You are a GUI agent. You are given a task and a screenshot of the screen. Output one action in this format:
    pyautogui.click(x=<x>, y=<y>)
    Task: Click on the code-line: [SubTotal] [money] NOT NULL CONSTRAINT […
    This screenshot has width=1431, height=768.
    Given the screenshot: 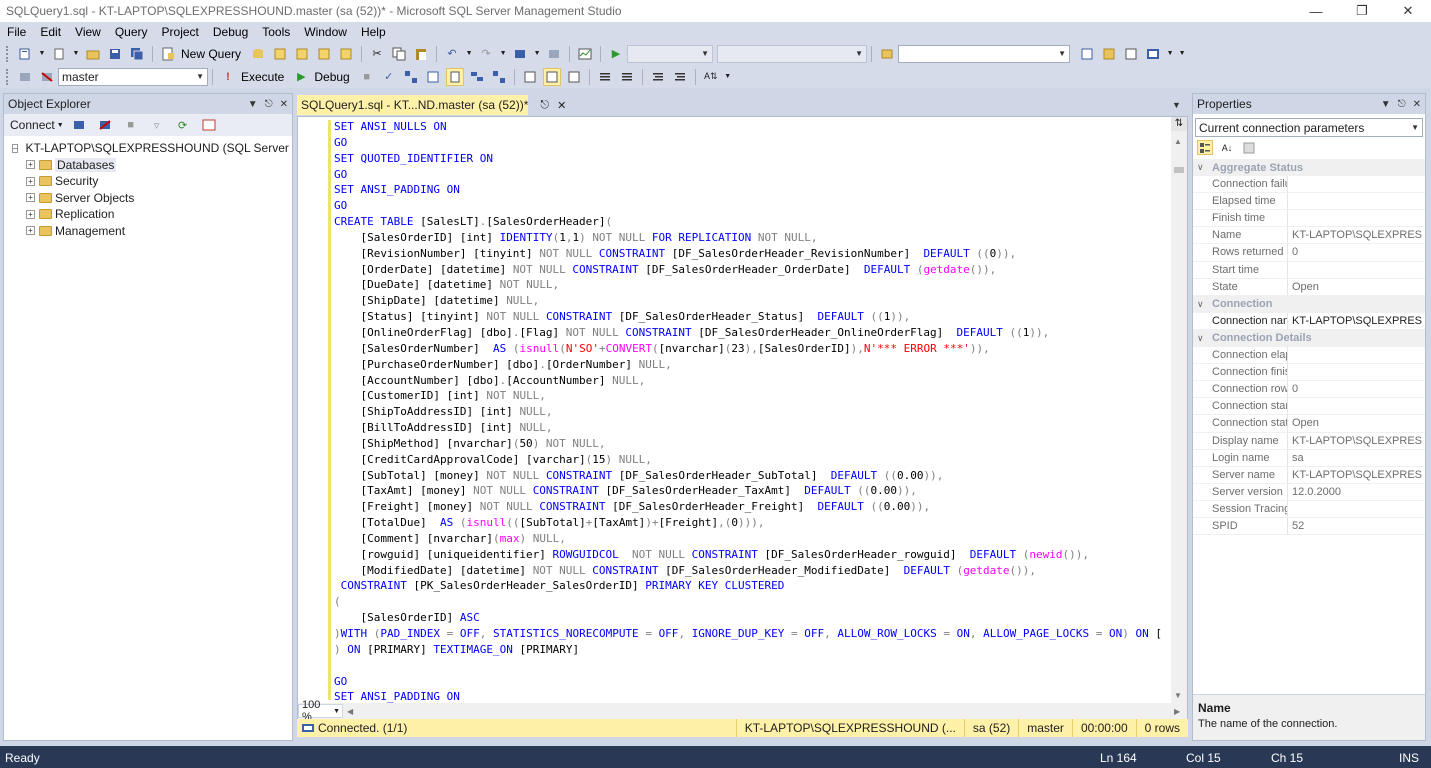 What is the action you would take?
    pyautogui.click(x=752, y=476)
    